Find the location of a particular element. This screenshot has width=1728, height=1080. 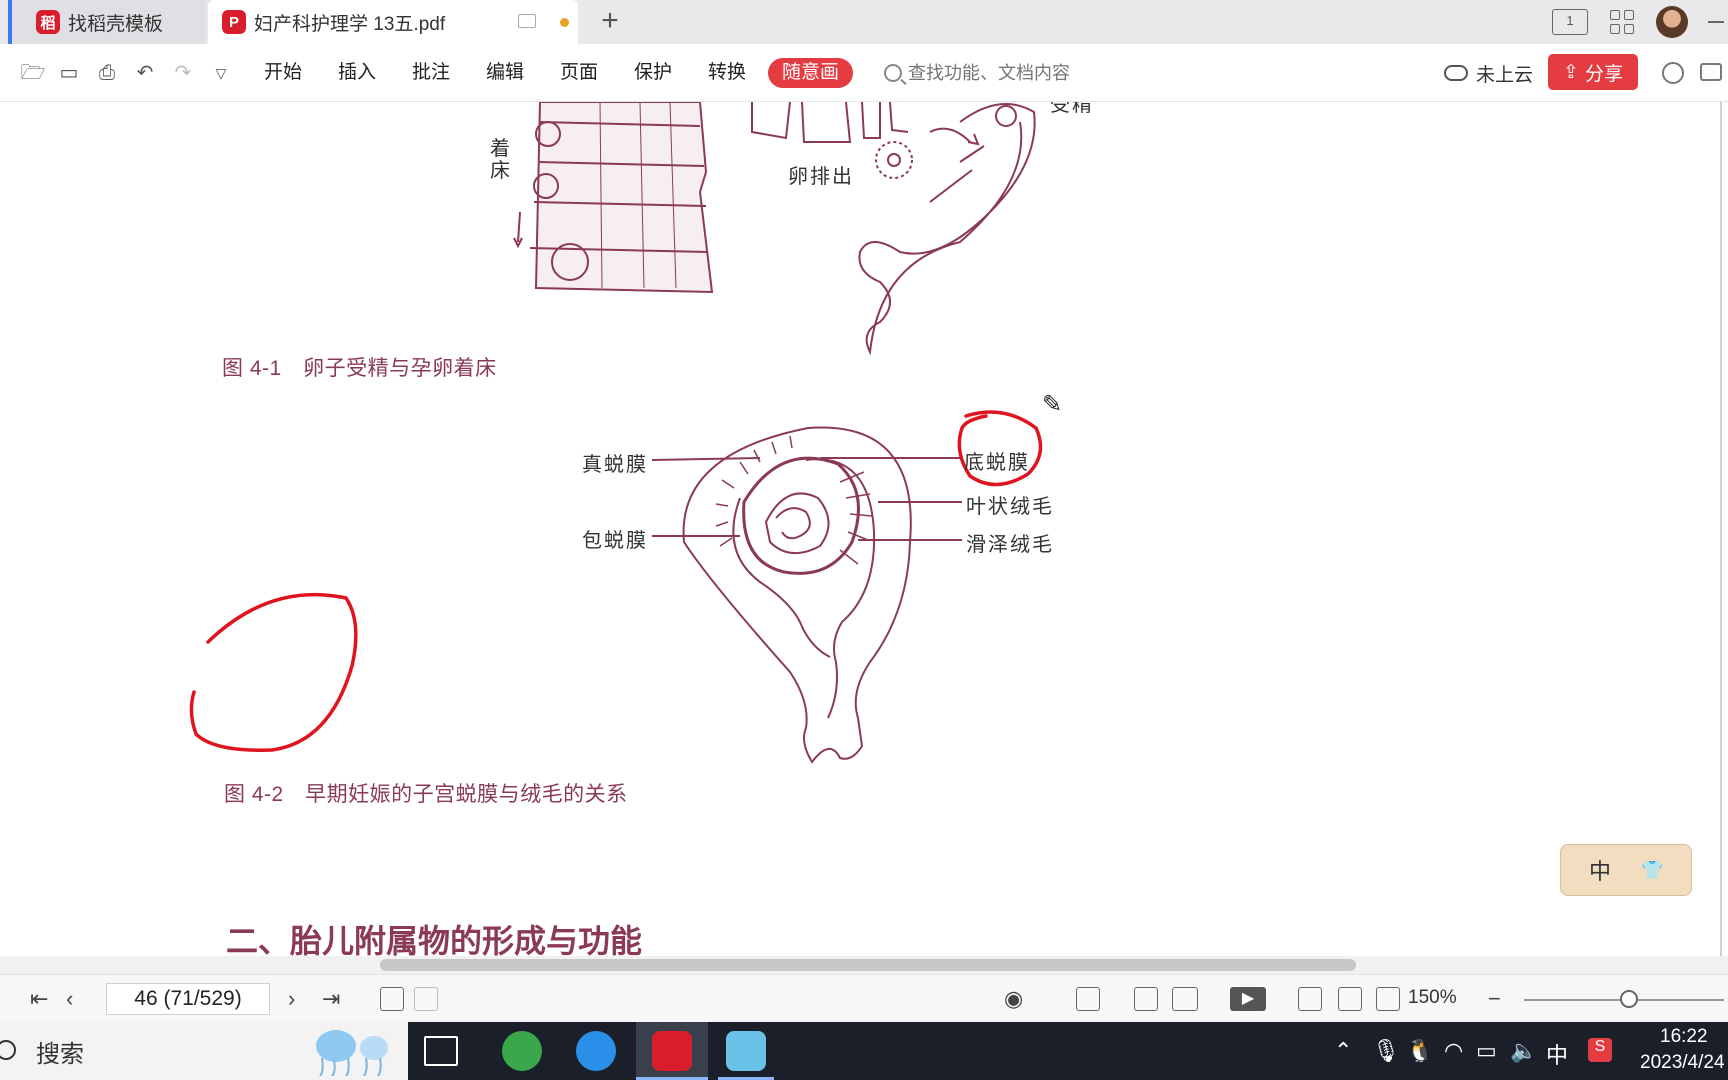

print-icon: ⎙ is located at coordinates (107, 73).